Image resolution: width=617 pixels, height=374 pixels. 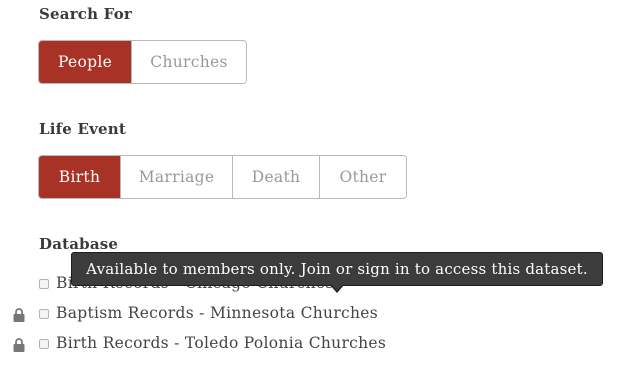 I want to click on life-event-birth-button: Birth, so click(x=80, y=177).